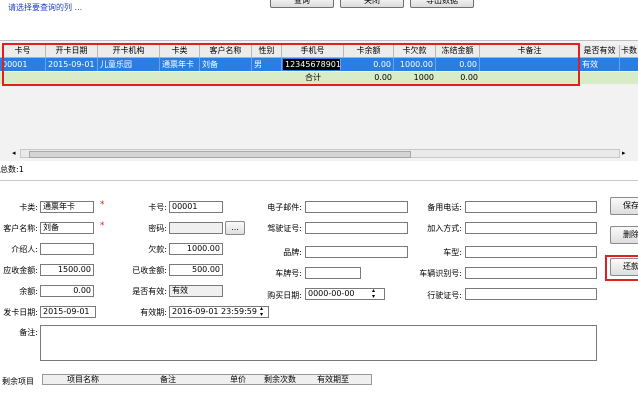 Image resolution: width=638 pixels, height=400 pixels. What do you see at coordinates (624, 153) in the screenshot?
I see `scroll-right-icon: ▸` at bounding box center [624, 153].